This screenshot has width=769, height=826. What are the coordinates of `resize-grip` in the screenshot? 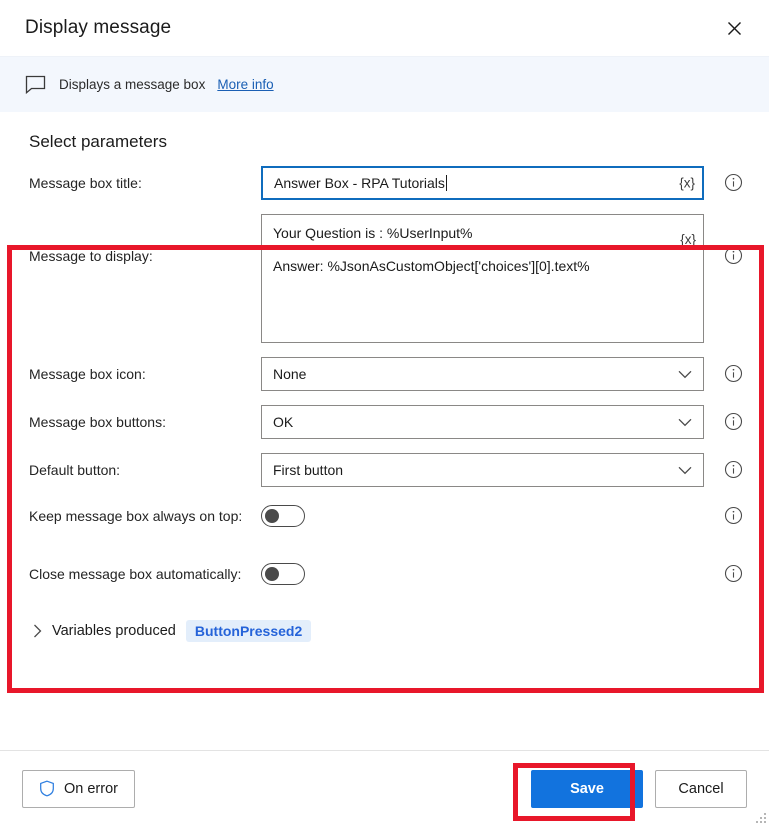 It's located at (759, 816).